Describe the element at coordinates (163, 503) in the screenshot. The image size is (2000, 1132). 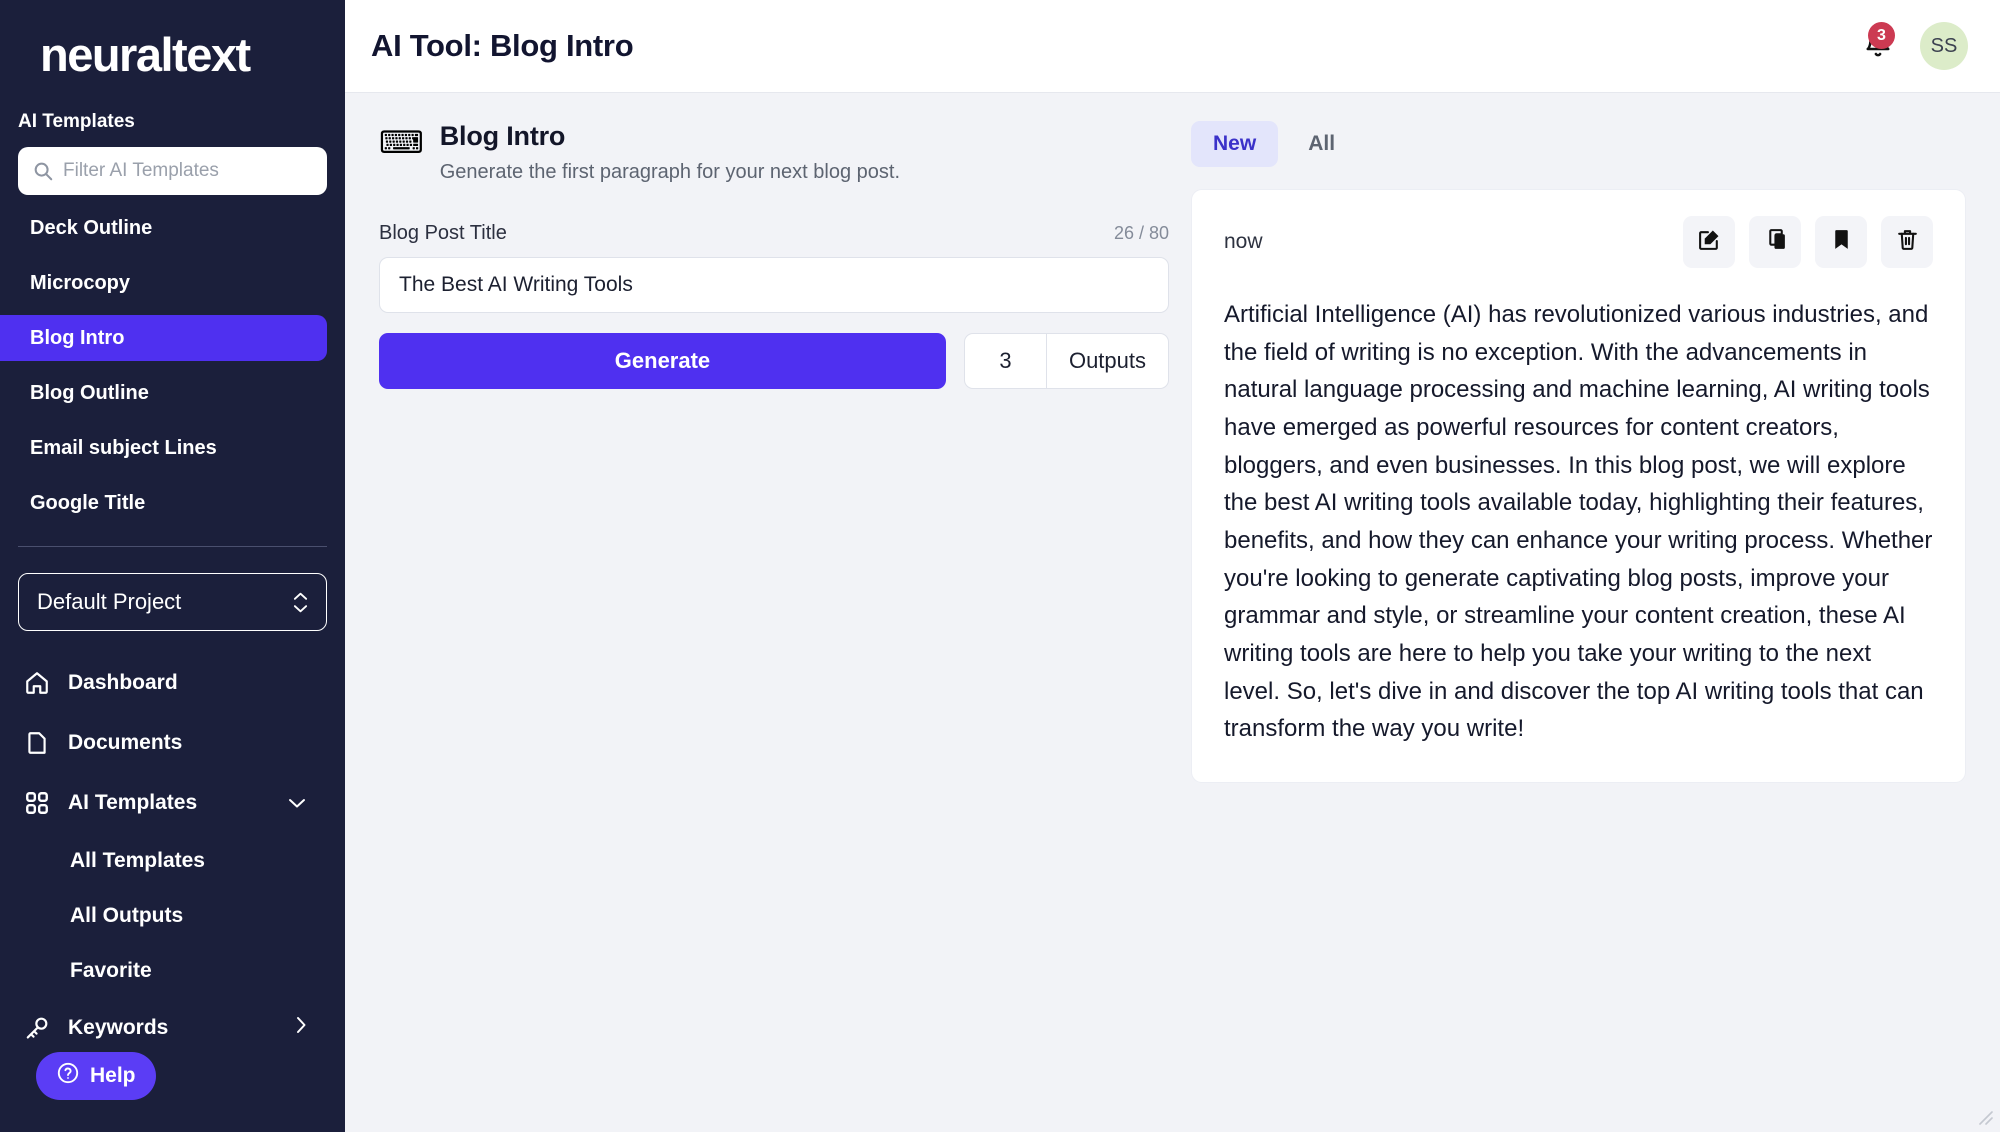
I see `template-item-google-title: Google Title` at that location.